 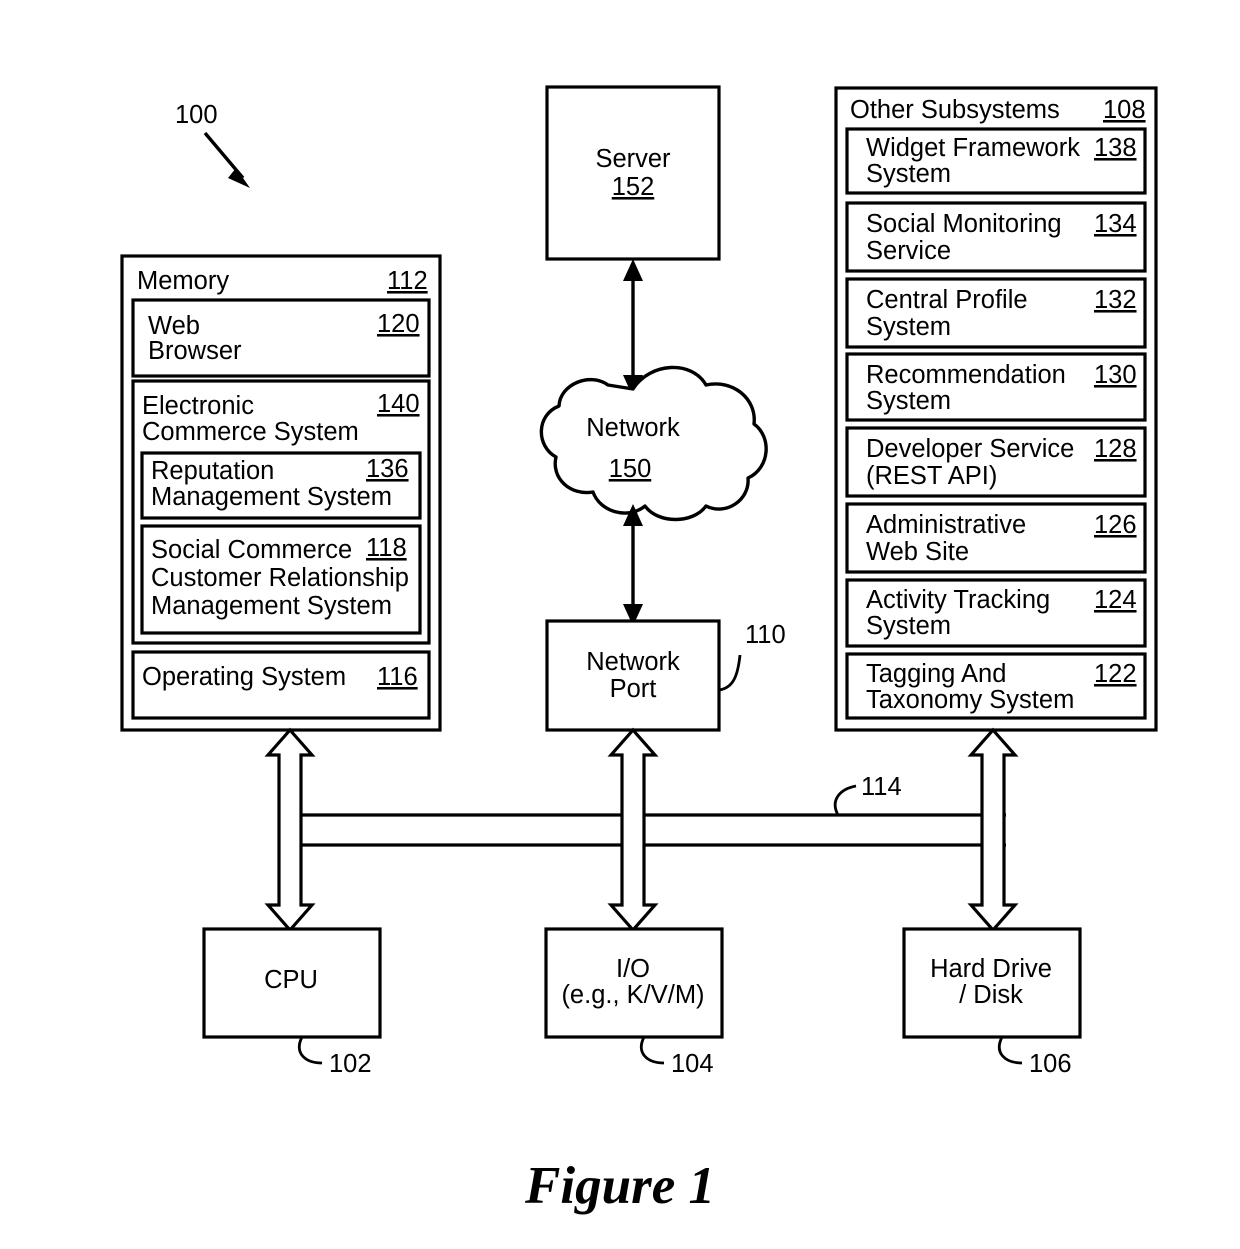 I want to click on bus-arrow-networkport-io, so click(x=633, y=830).